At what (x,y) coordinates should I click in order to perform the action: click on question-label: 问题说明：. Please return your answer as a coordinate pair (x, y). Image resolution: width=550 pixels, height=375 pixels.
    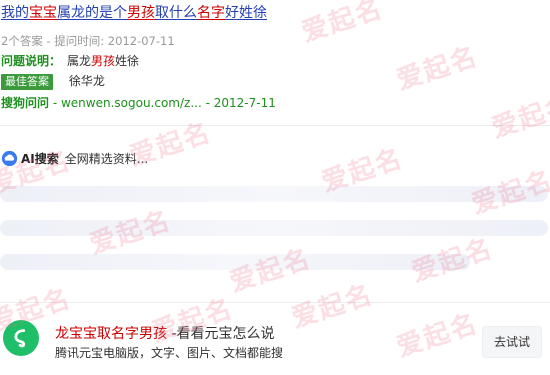
    Looking at the image, I should click on (31, 61).